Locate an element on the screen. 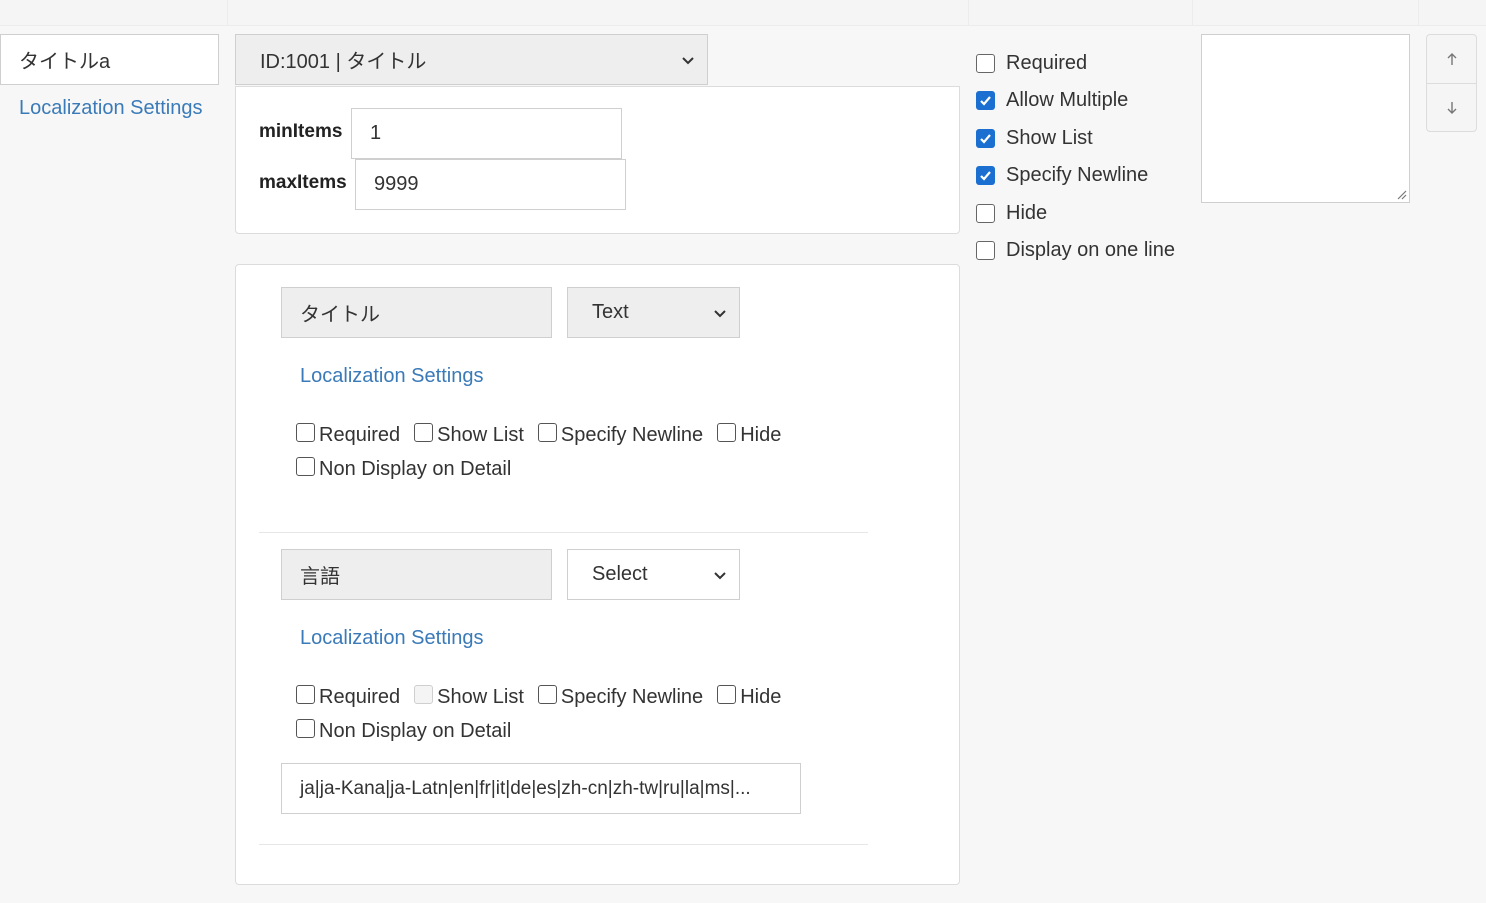 The height and width of the screenshot is (903, 1486). move-up-button is located at coordinates (1451, 59).